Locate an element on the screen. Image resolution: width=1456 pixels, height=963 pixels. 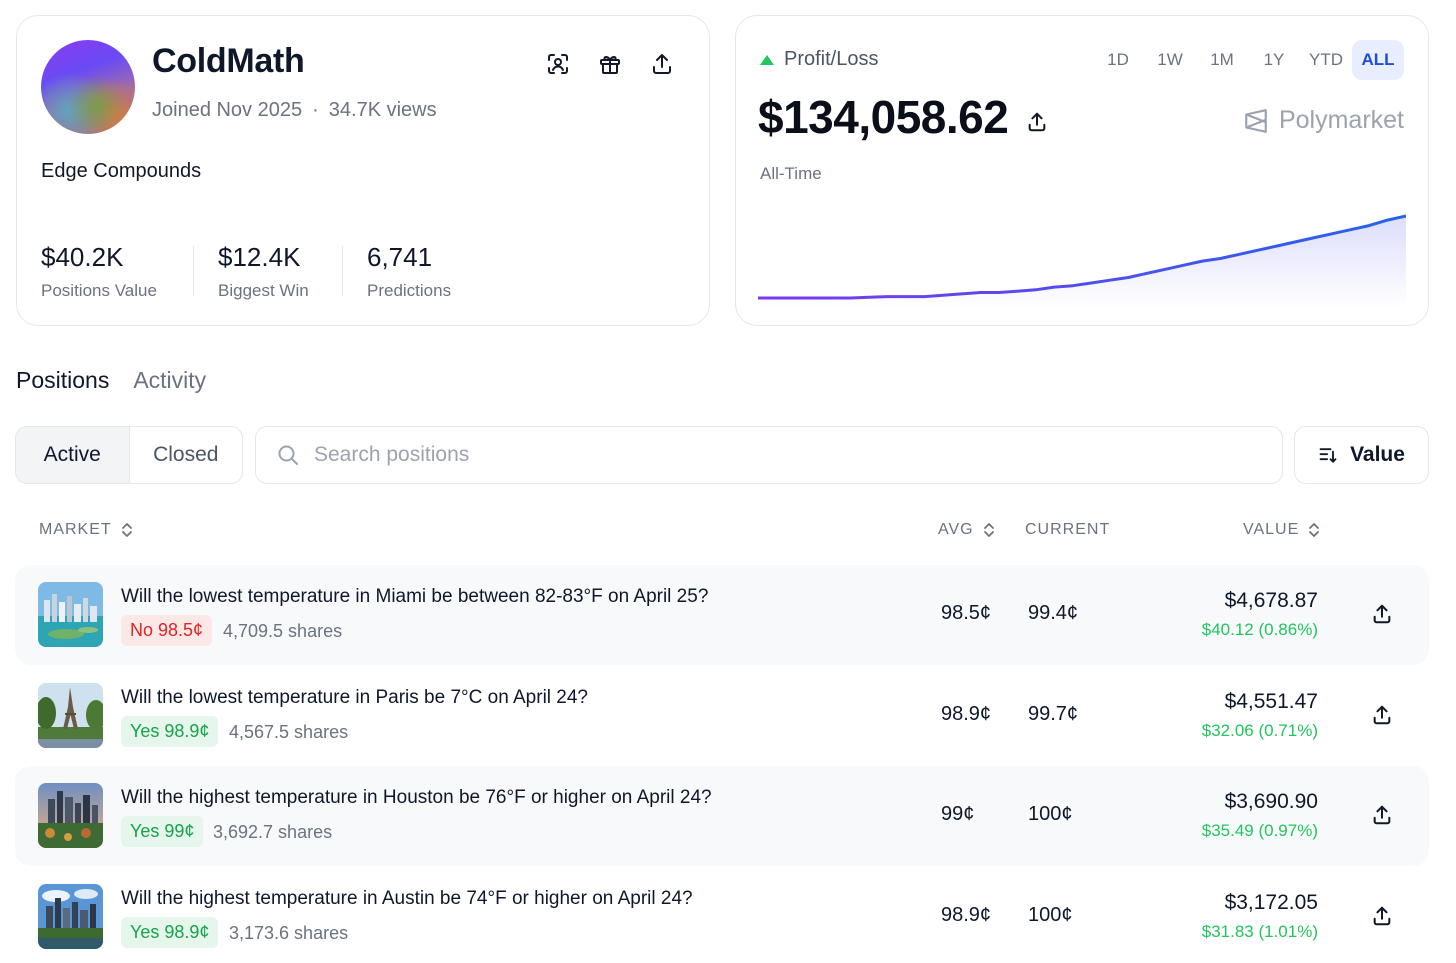
stat-positions-value: $40.2K Positions Value is located at coordinates (99, 271).